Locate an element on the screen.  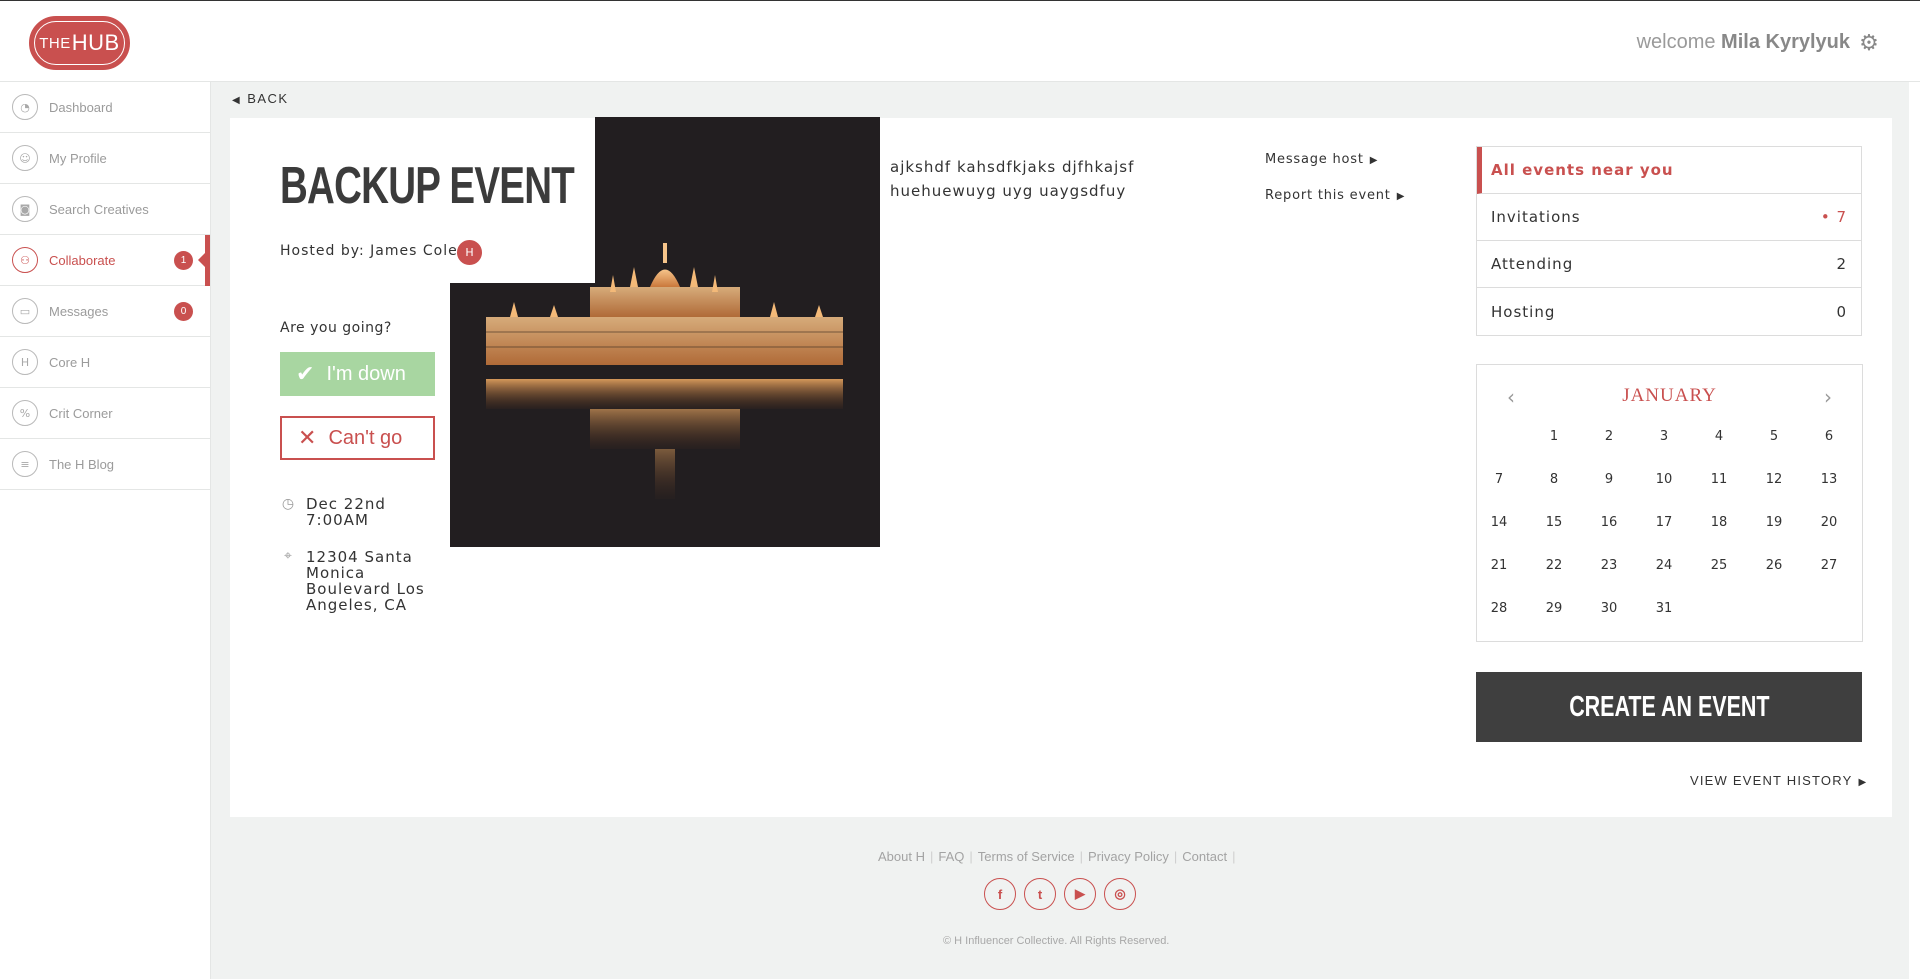
sidebar-item-the-h-blog: ≡ The H Blog is located at coordinates (105, 464).